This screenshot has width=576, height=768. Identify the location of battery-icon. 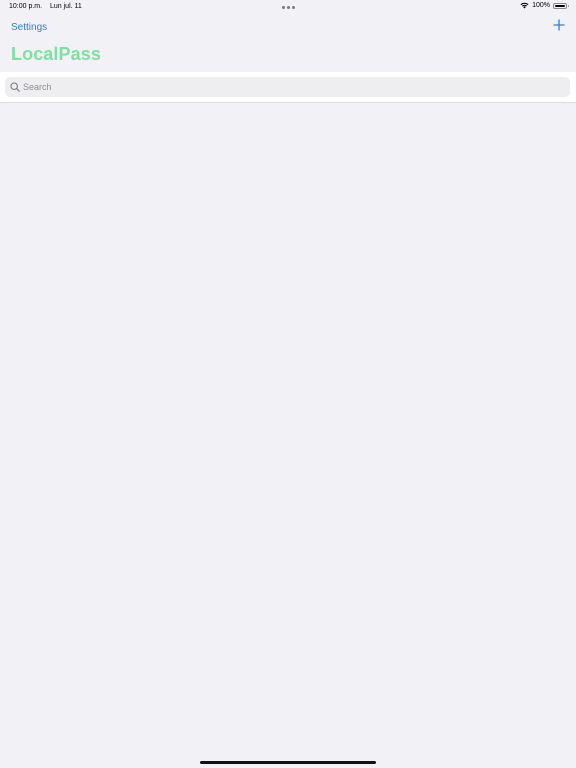
(561, 5).